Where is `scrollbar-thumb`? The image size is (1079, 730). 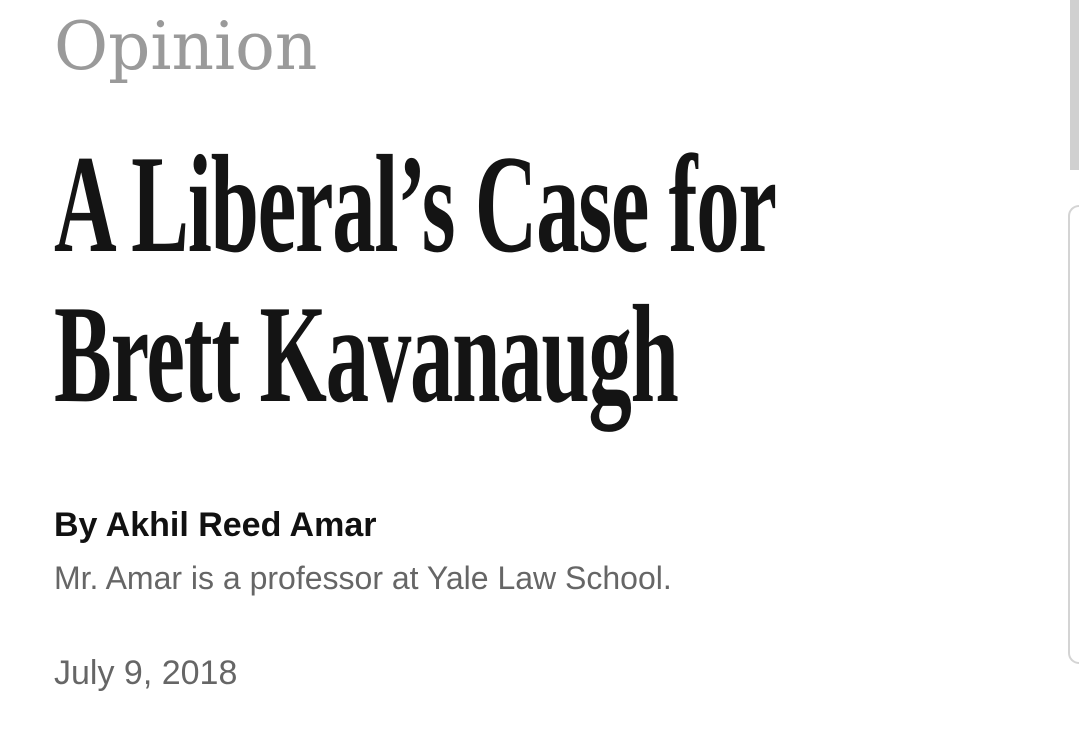
scrollbar-thumb is located at coordinates (1074, 85).